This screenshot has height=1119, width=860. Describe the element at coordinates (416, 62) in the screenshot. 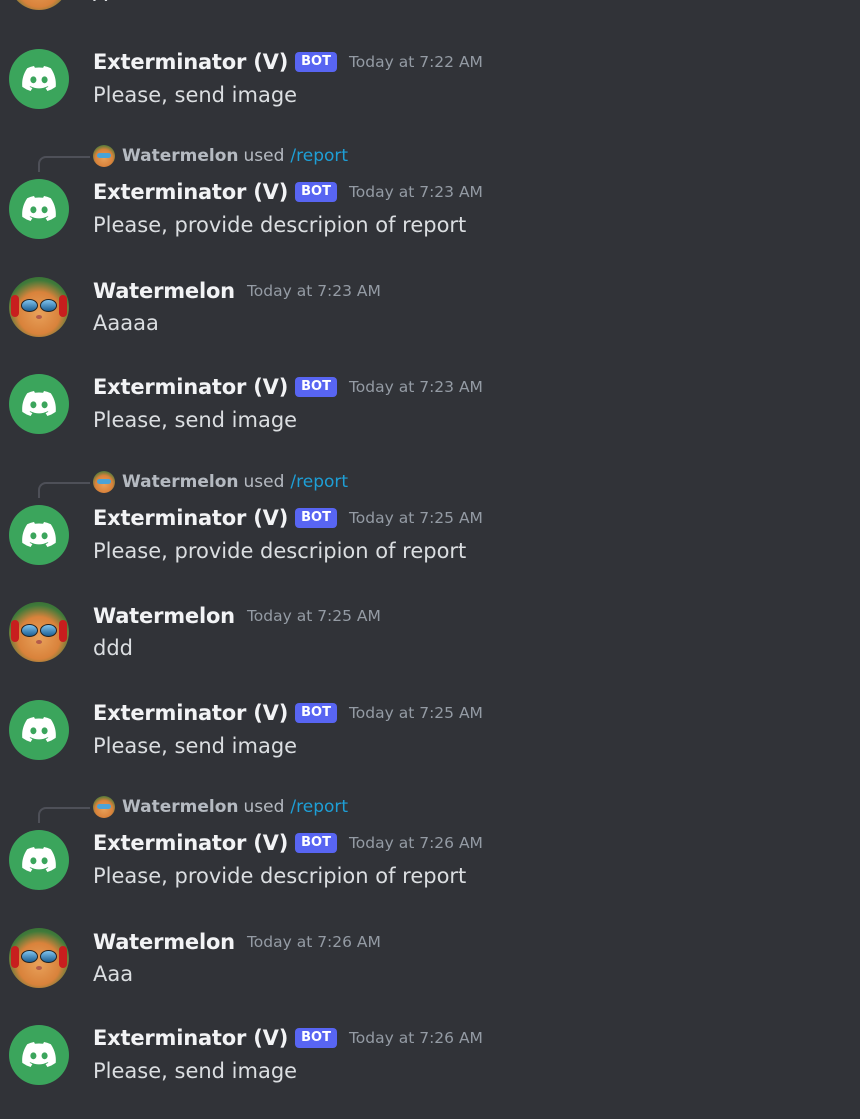

I see `timestamp: Today at 7:22 AM` at that location.